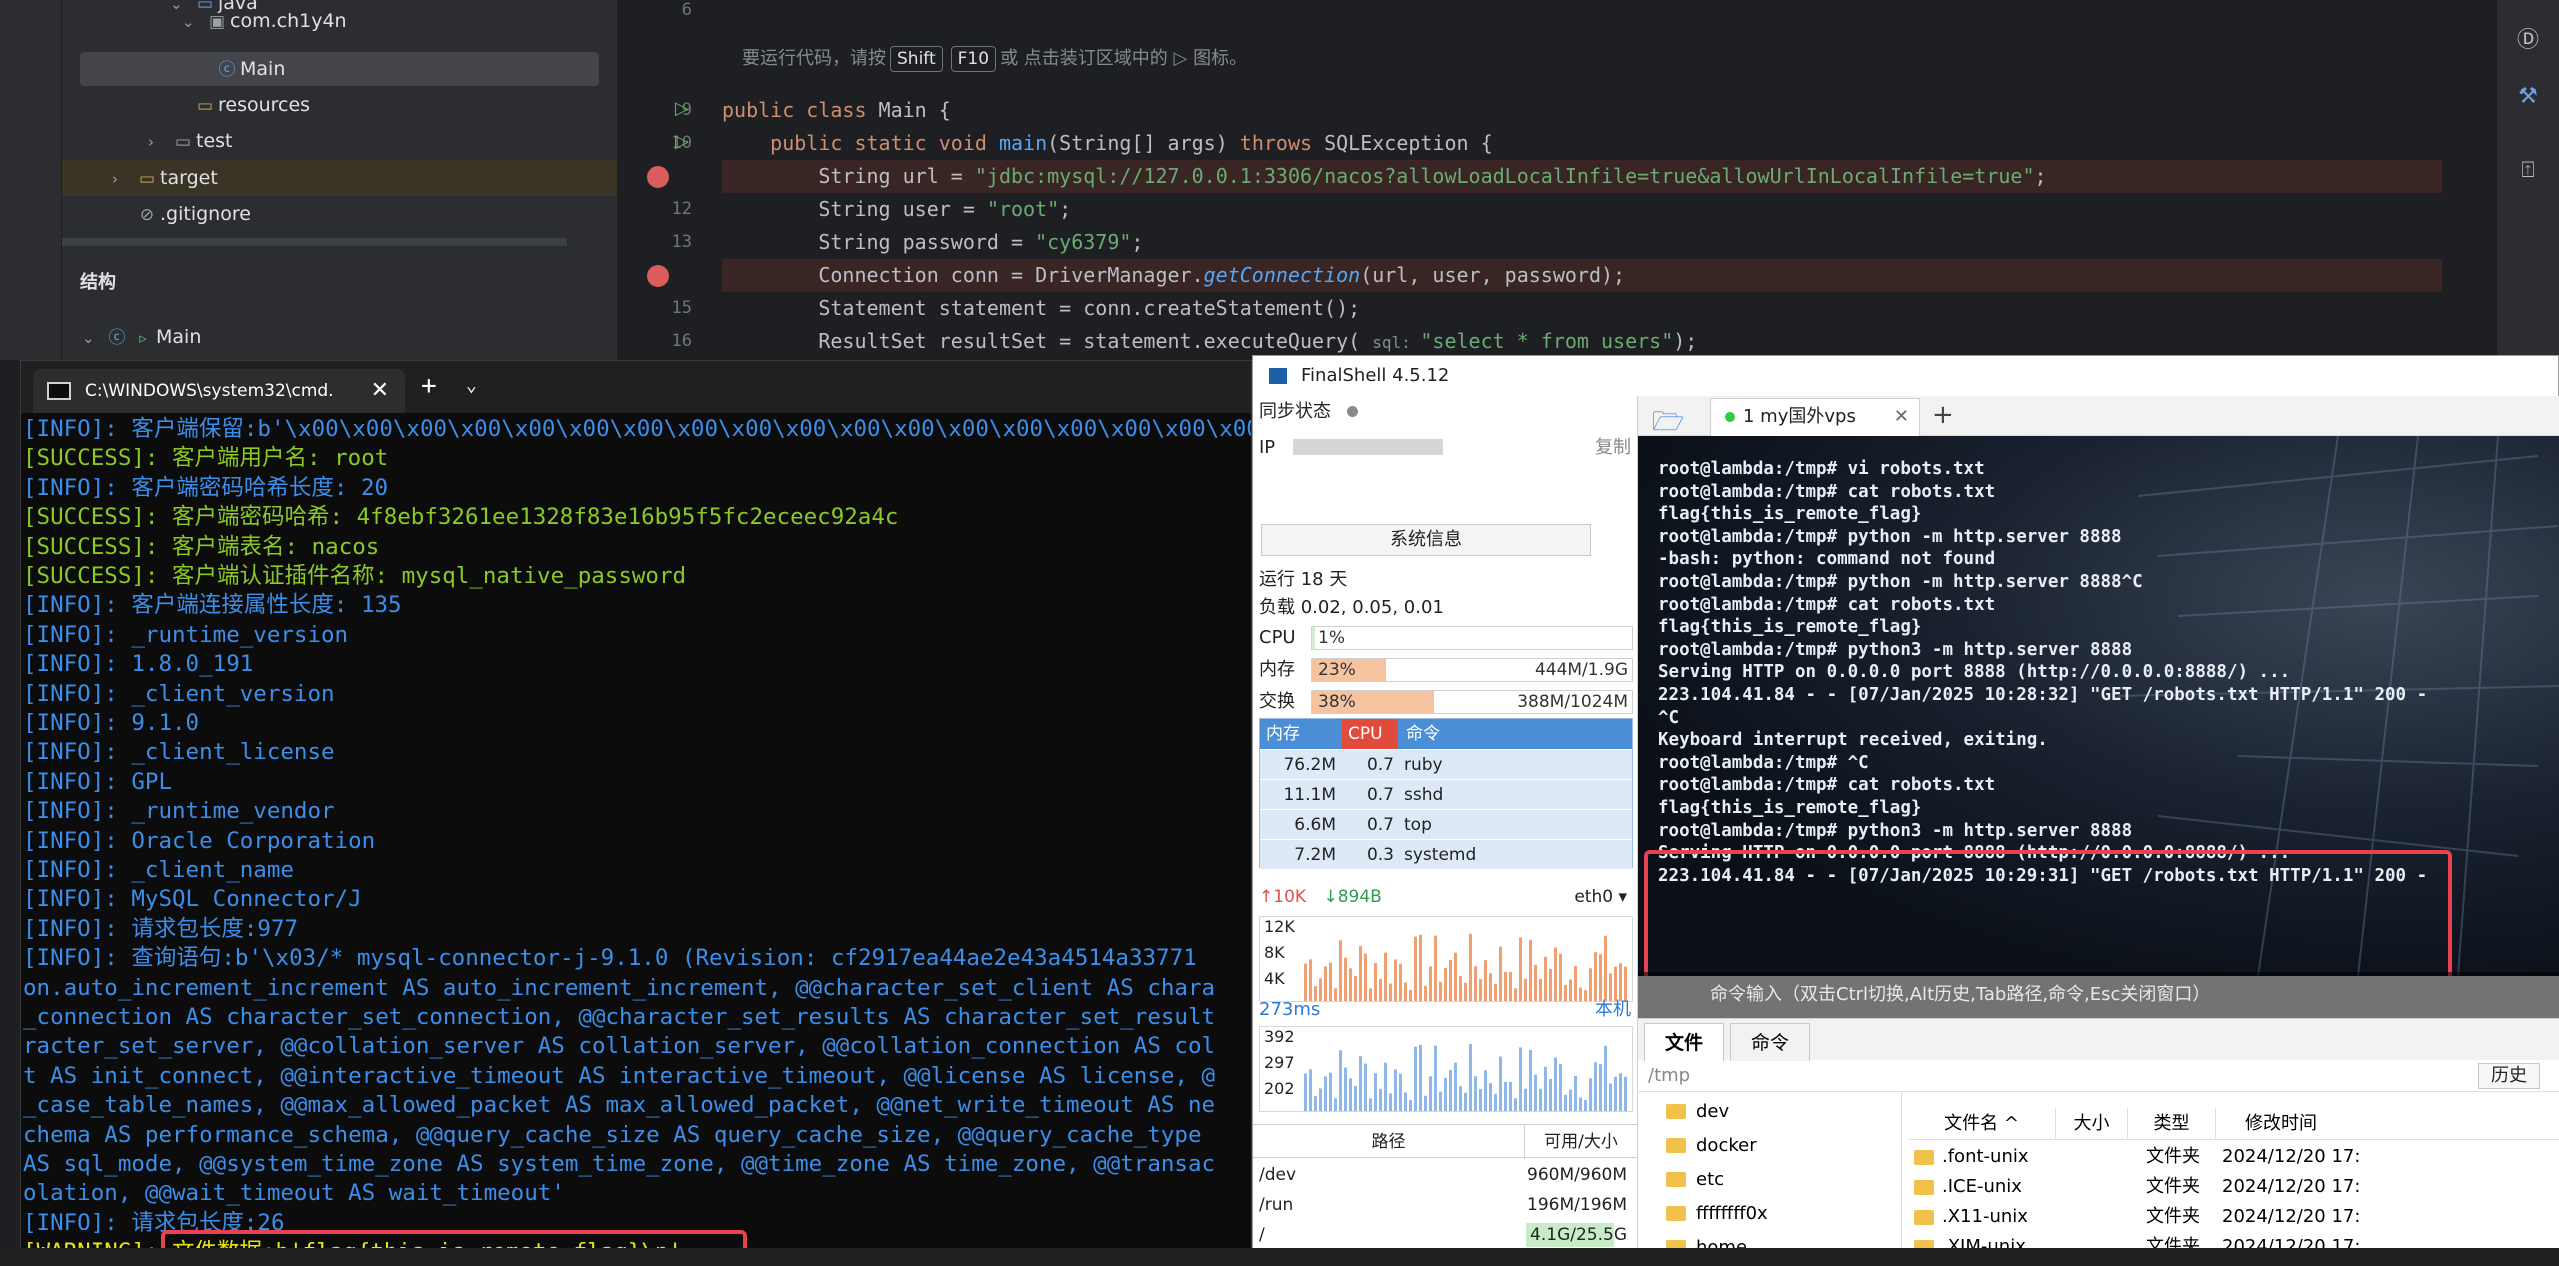  Describe the element at coordinates (2509, 1076) in the screenshot. I see `history-button: 历史` at that location.